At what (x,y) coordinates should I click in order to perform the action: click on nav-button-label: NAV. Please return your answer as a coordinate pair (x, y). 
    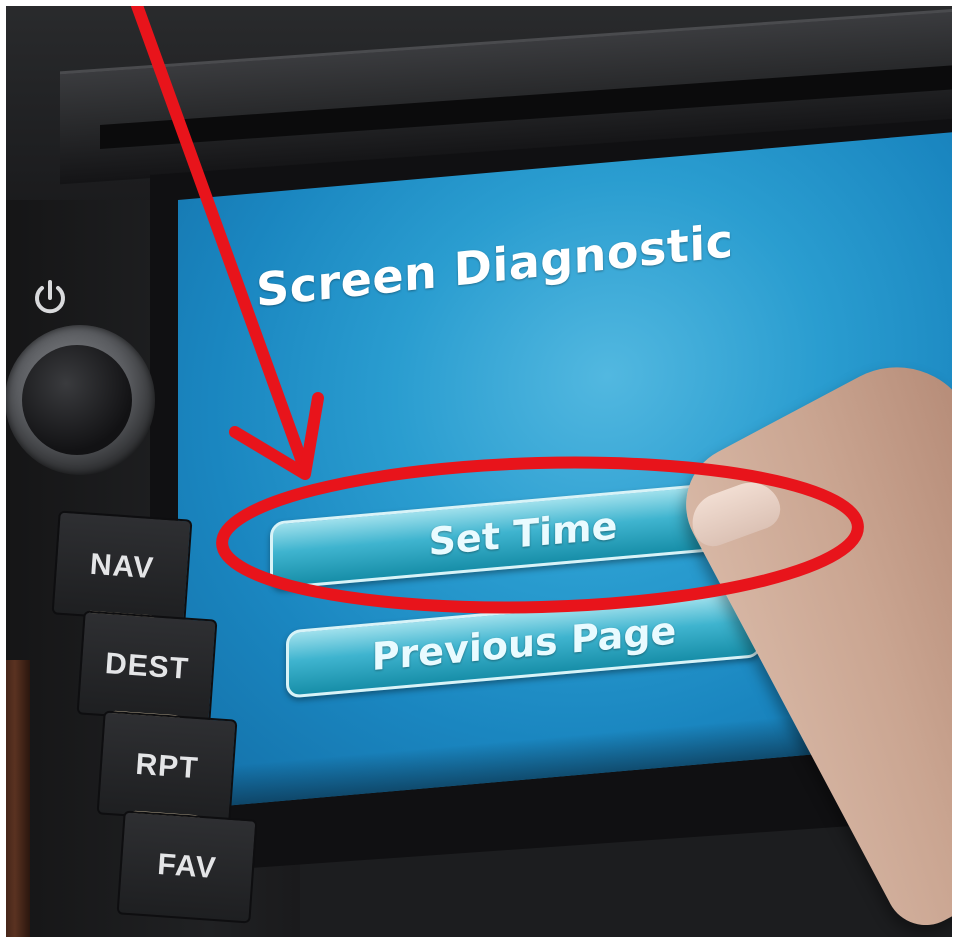
    Looking at the image, I should click on (122, 566).